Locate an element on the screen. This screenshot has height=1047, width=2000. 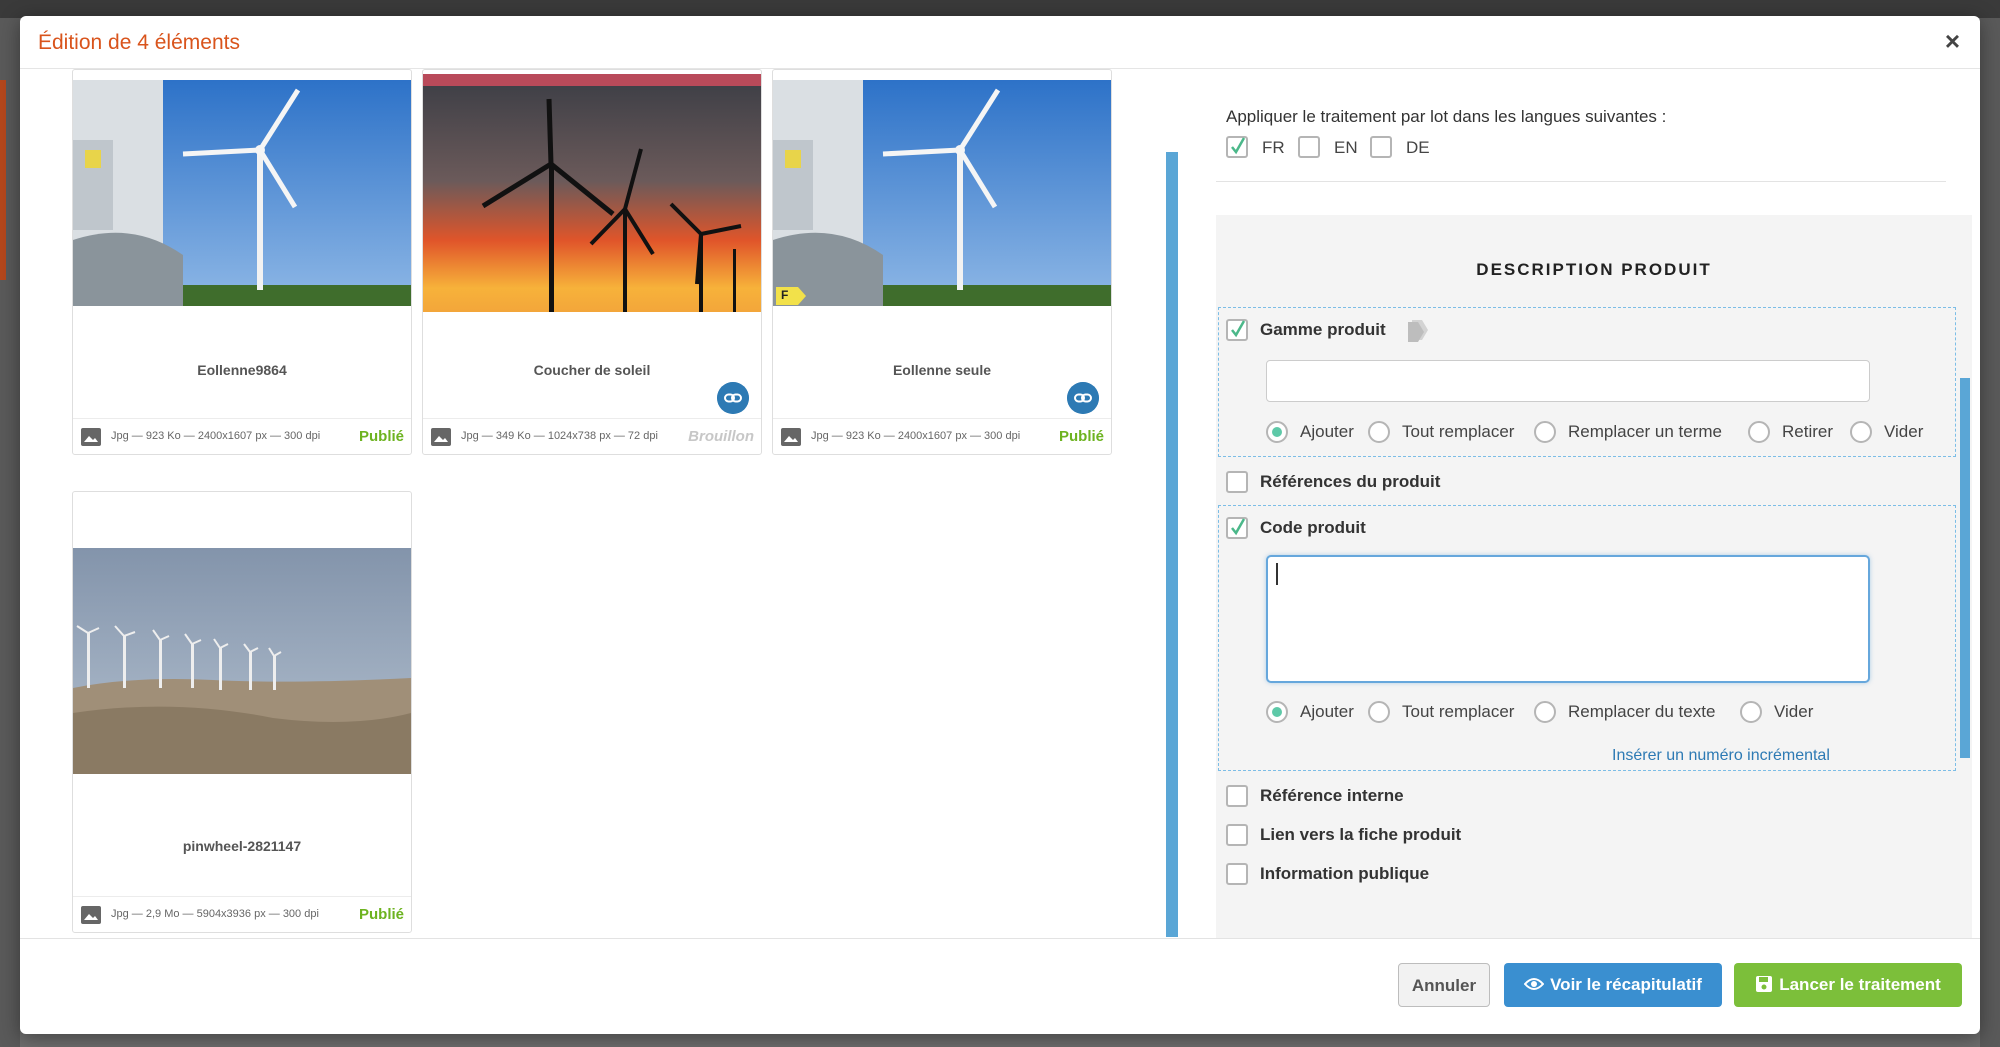
run-batch-button: Lancer le traitement is located at coordinates (1848, 985).